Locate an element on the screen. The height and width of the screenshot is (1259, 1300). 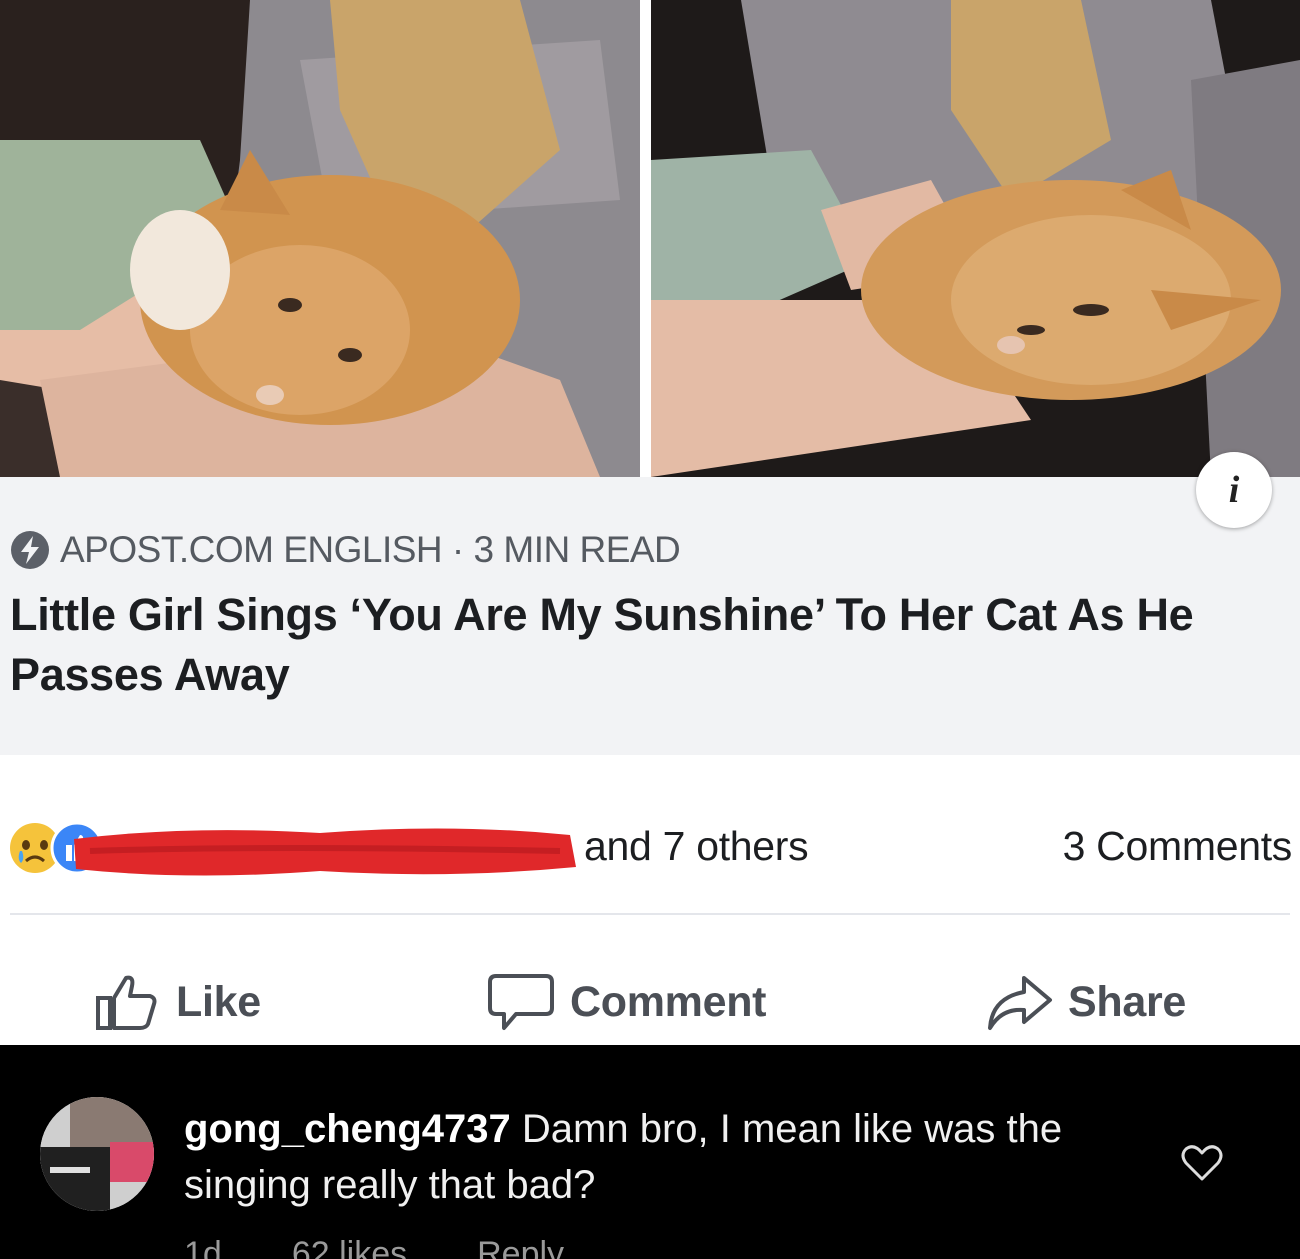
source-row: APOST.COM ENGLISH · 3 MIN READ is located at coordinates (345, 550).